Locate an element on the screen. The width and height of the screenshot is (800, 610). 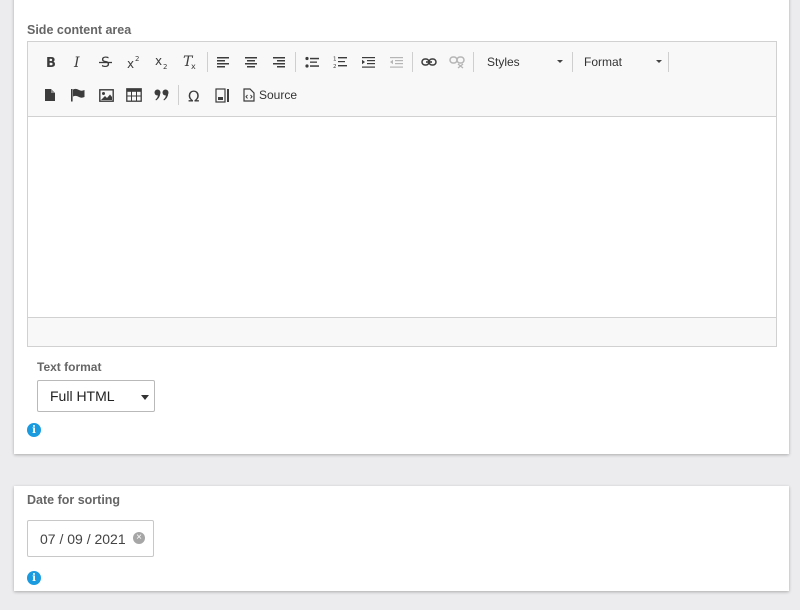
show-blocks-icon is located at coordinates (223, 95).